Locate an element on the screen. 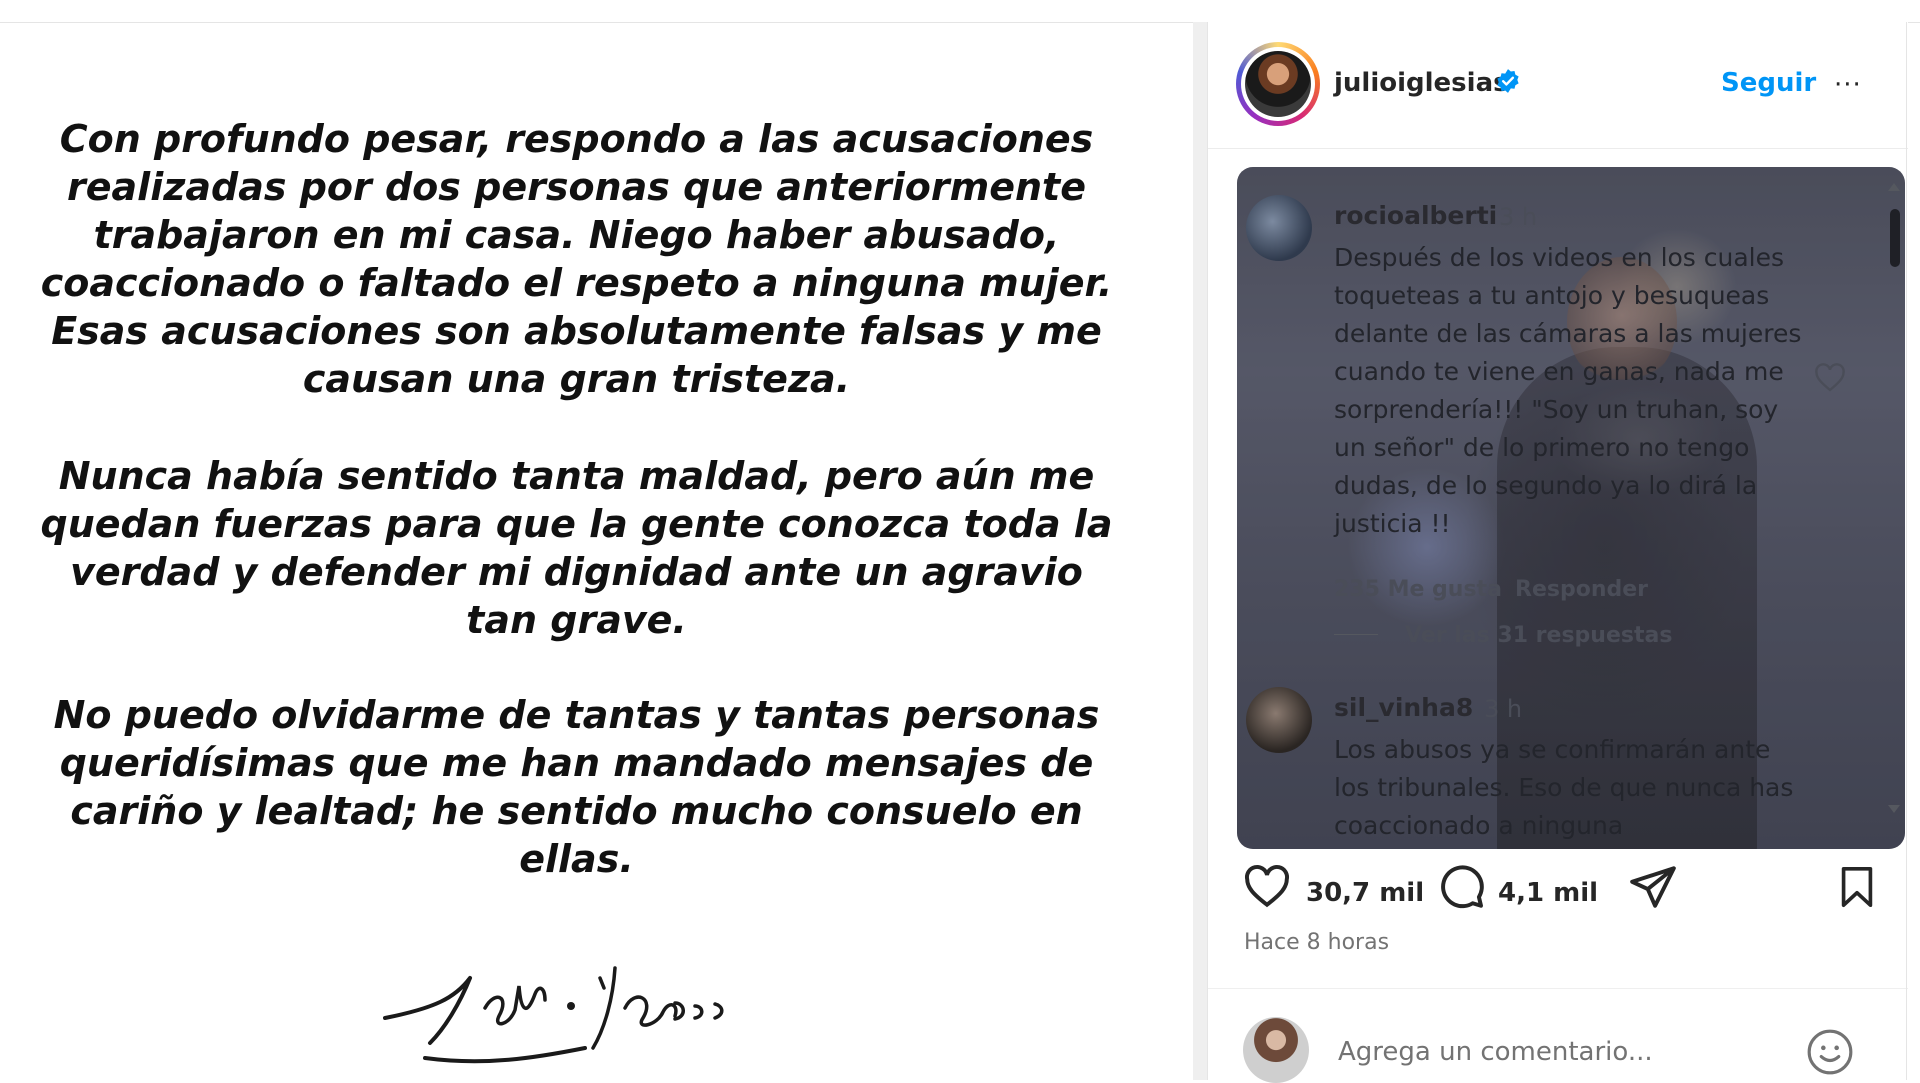  author-avatar is located at coordinates (1278, 84).